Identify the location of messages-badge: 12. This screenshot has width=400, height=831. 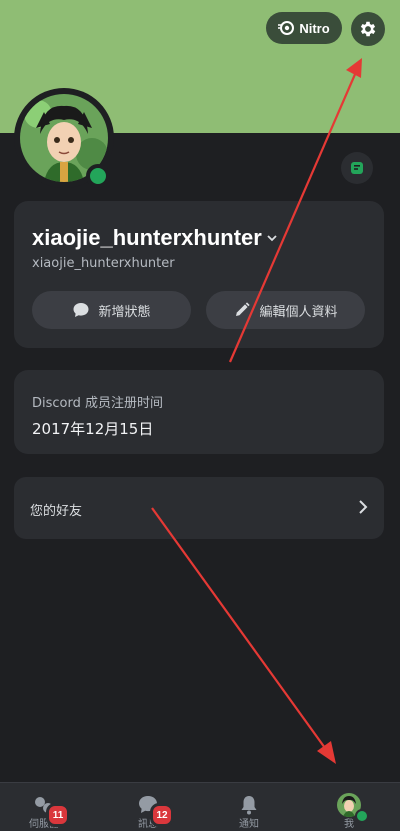
(162, 815).